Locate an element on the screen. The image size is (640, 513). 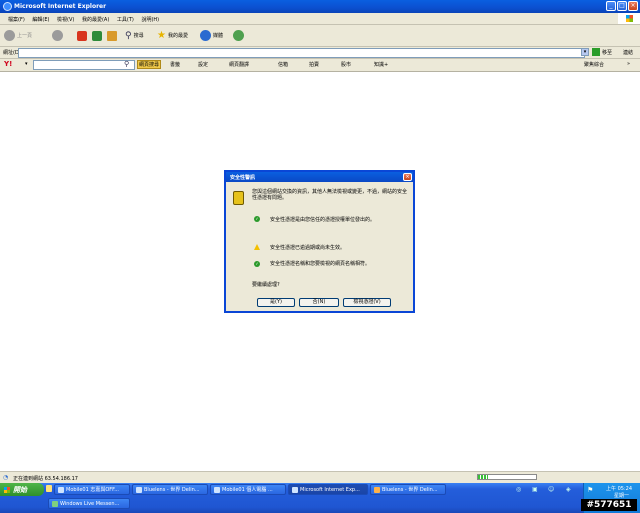
yahoo-more-icon: » is located at coordinates (628, 64).